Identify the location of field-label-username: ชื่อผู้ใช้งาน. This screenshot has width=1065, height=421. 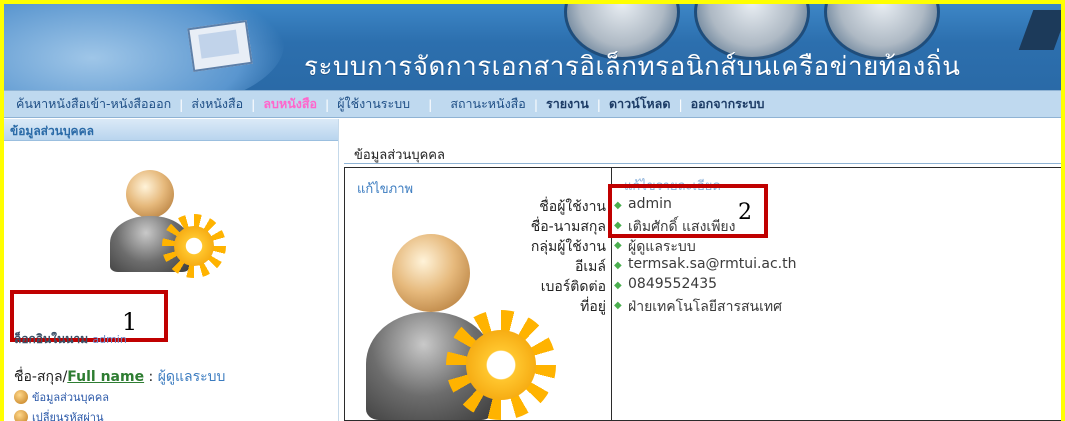
(572, 207).